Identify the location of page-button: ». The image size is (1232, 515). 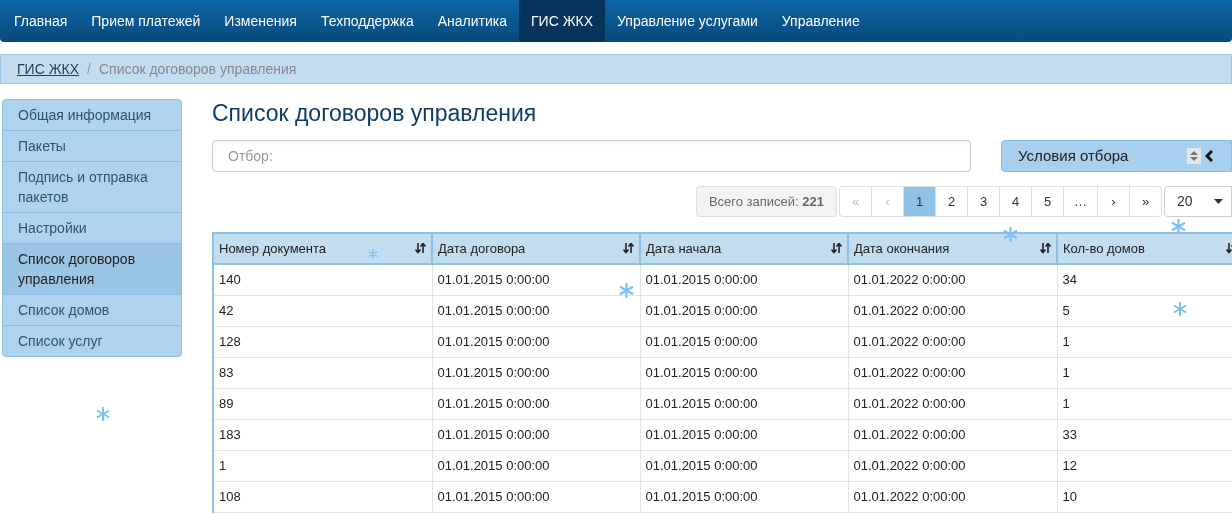
(1145, 201).